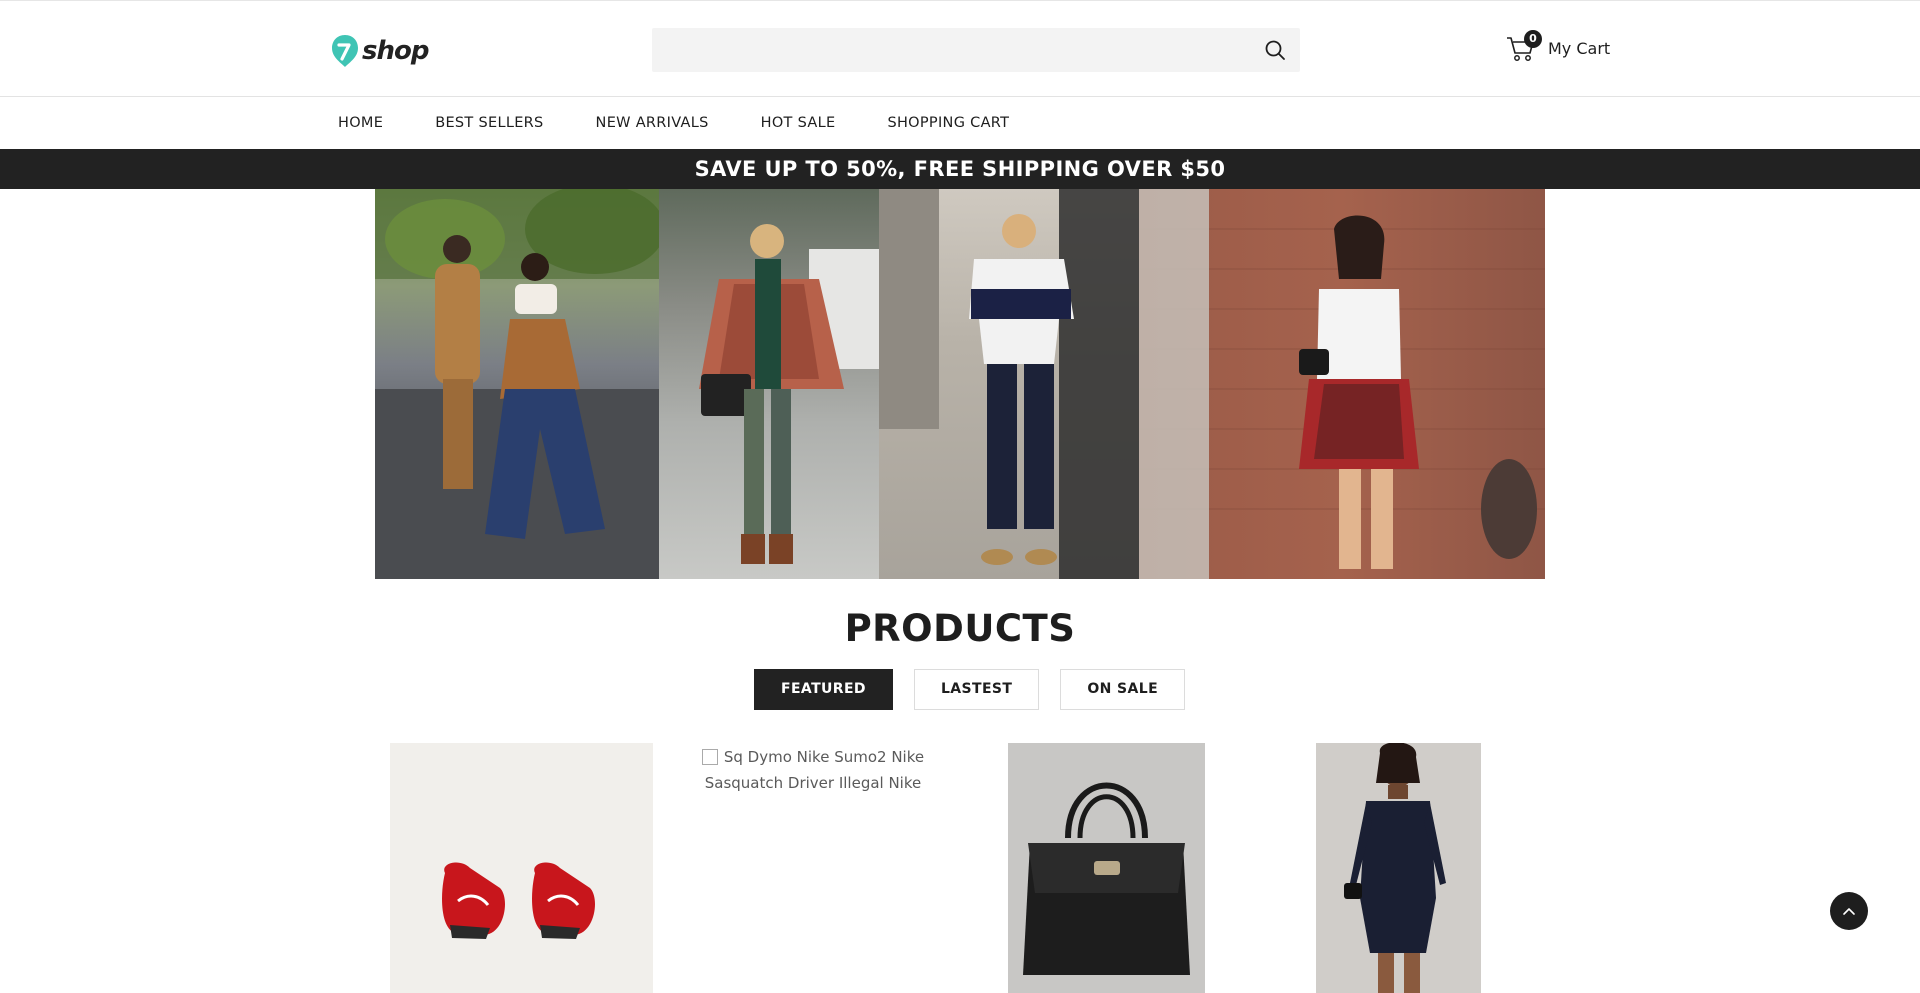 The image size is (1920, 993). Describe the element at coordinates (976, 689) in the screenshot. I see `tab-lastest: LASTEST` at that location.